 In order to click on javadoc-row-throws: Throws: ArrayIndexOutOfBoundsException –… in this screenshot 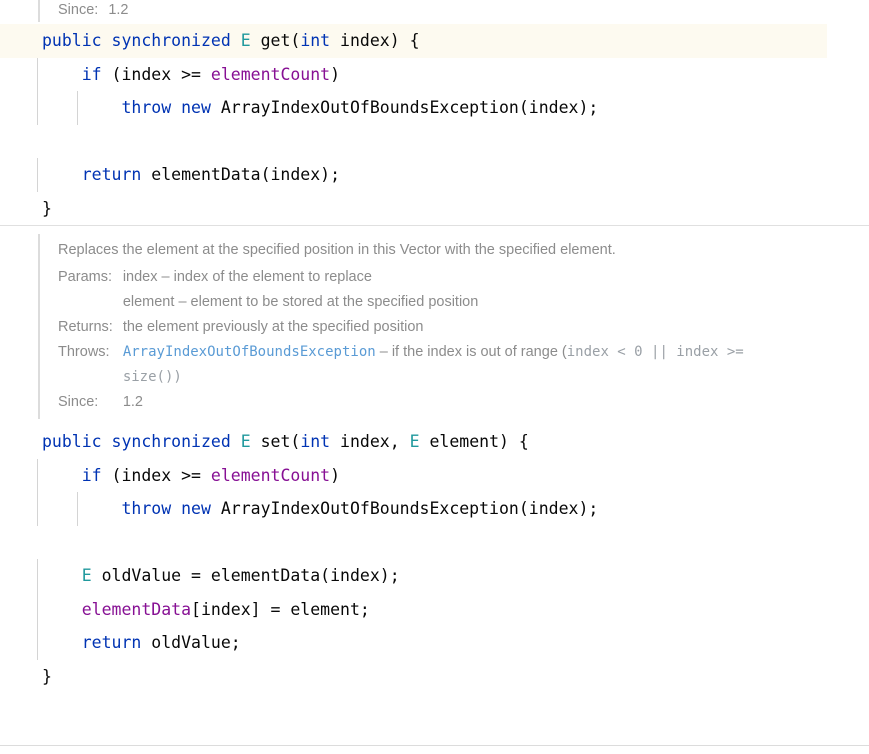, I will do `click(401, 365)`.